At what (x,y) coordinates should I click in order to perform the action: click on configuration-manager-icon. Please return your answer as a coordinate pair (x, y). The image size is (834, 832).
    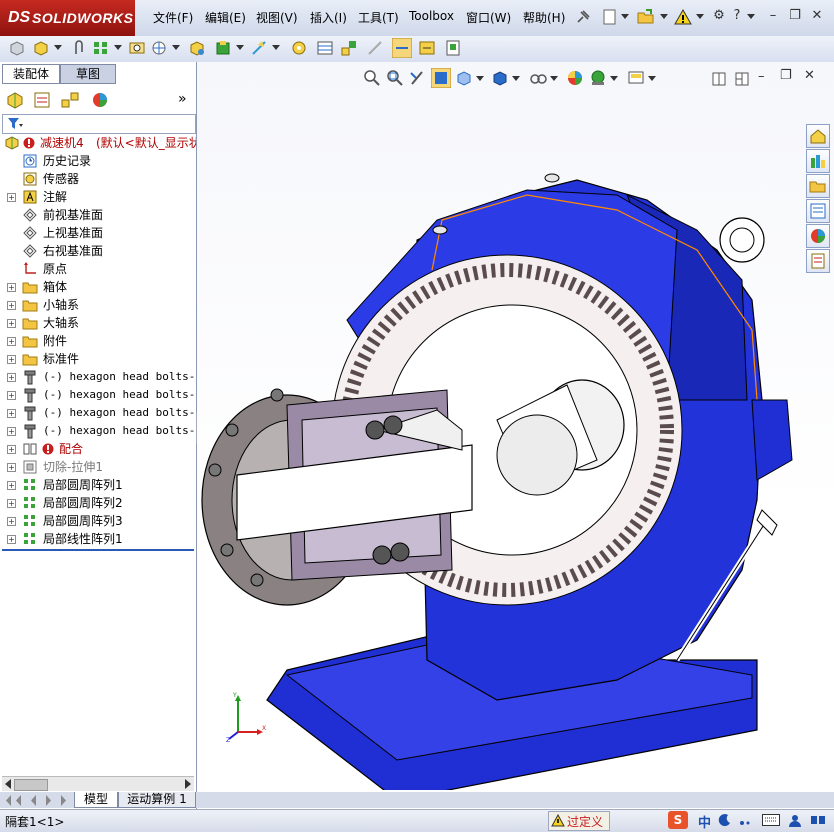
    Looking at the image, I should click on (70, 100).